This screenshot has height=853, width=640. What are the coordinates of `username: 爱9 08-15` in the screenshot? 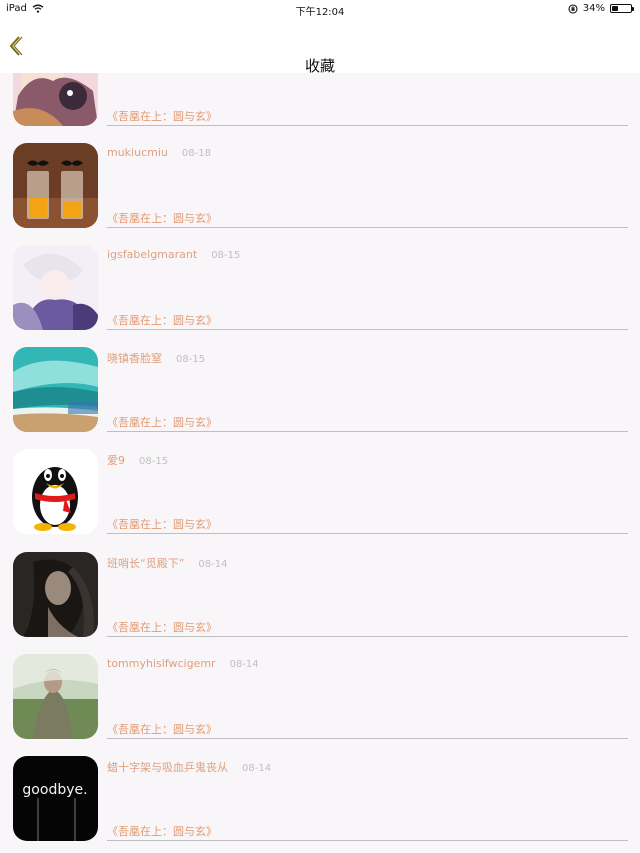 It's located at (137, 460).